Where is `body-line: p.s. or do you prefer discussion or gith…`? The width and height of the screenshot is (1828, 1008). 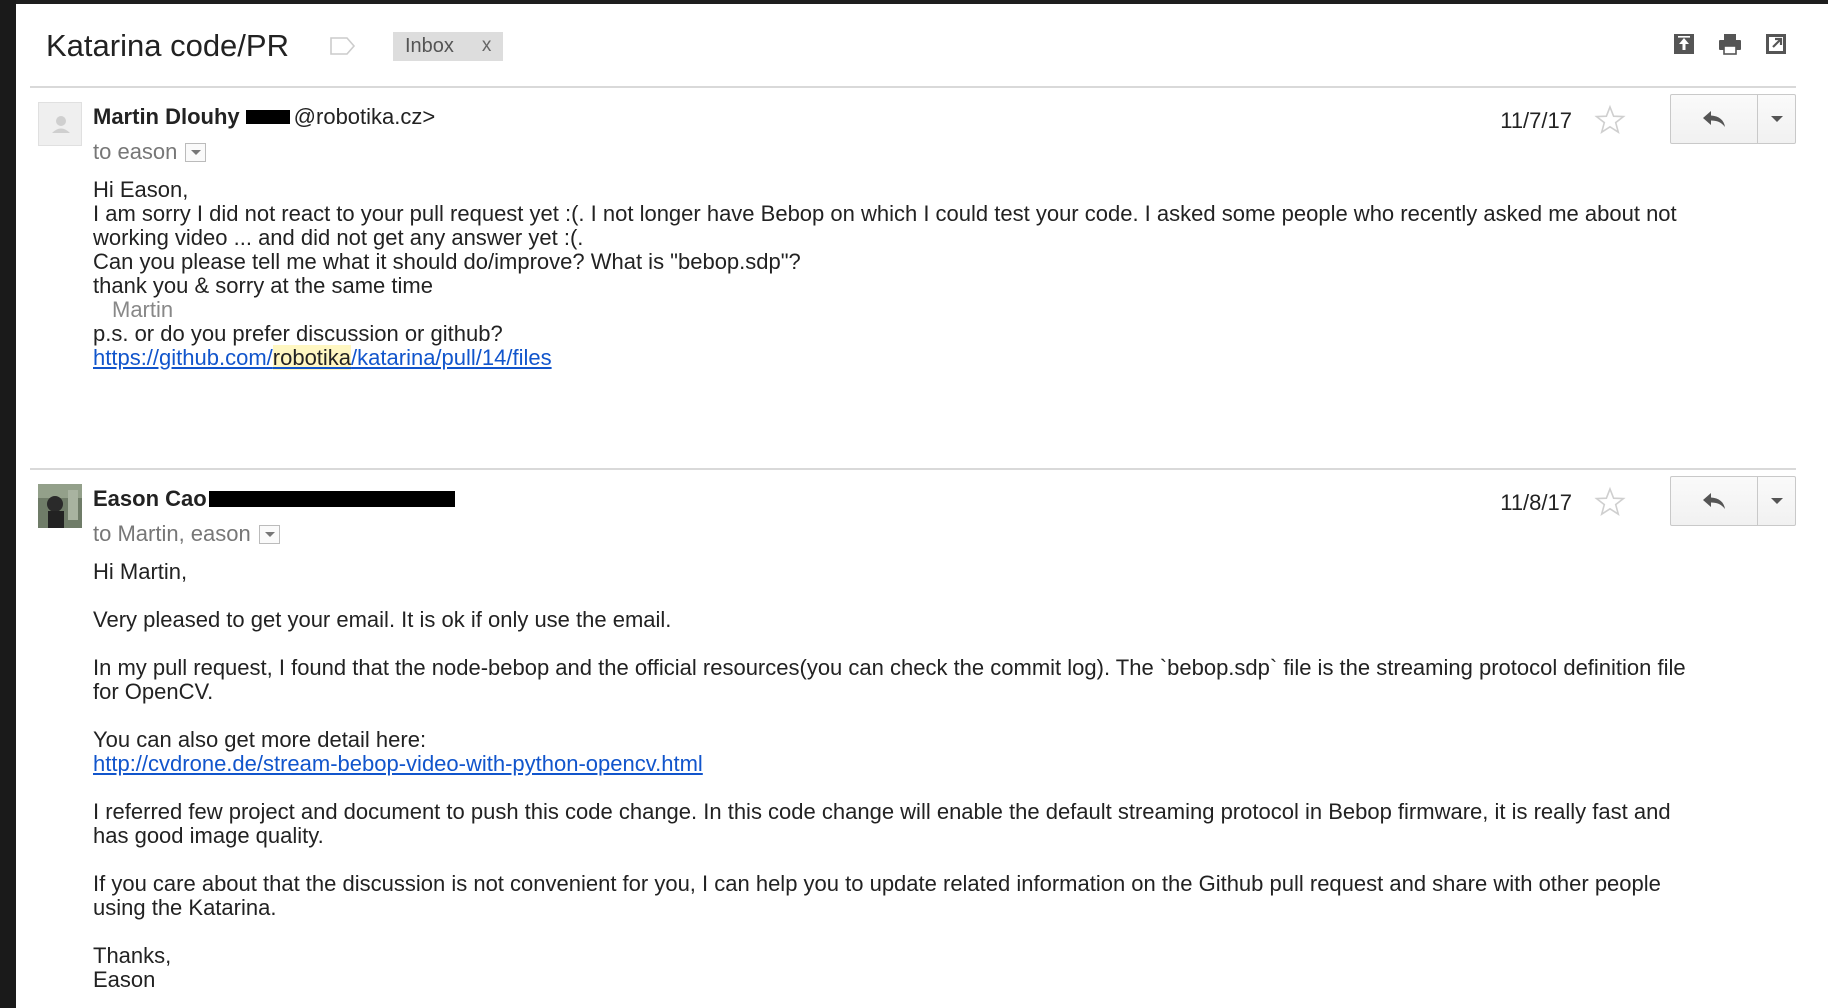 body-line: p.s. or do you prefer discussion or gith… is located at coordinates (298, 333).